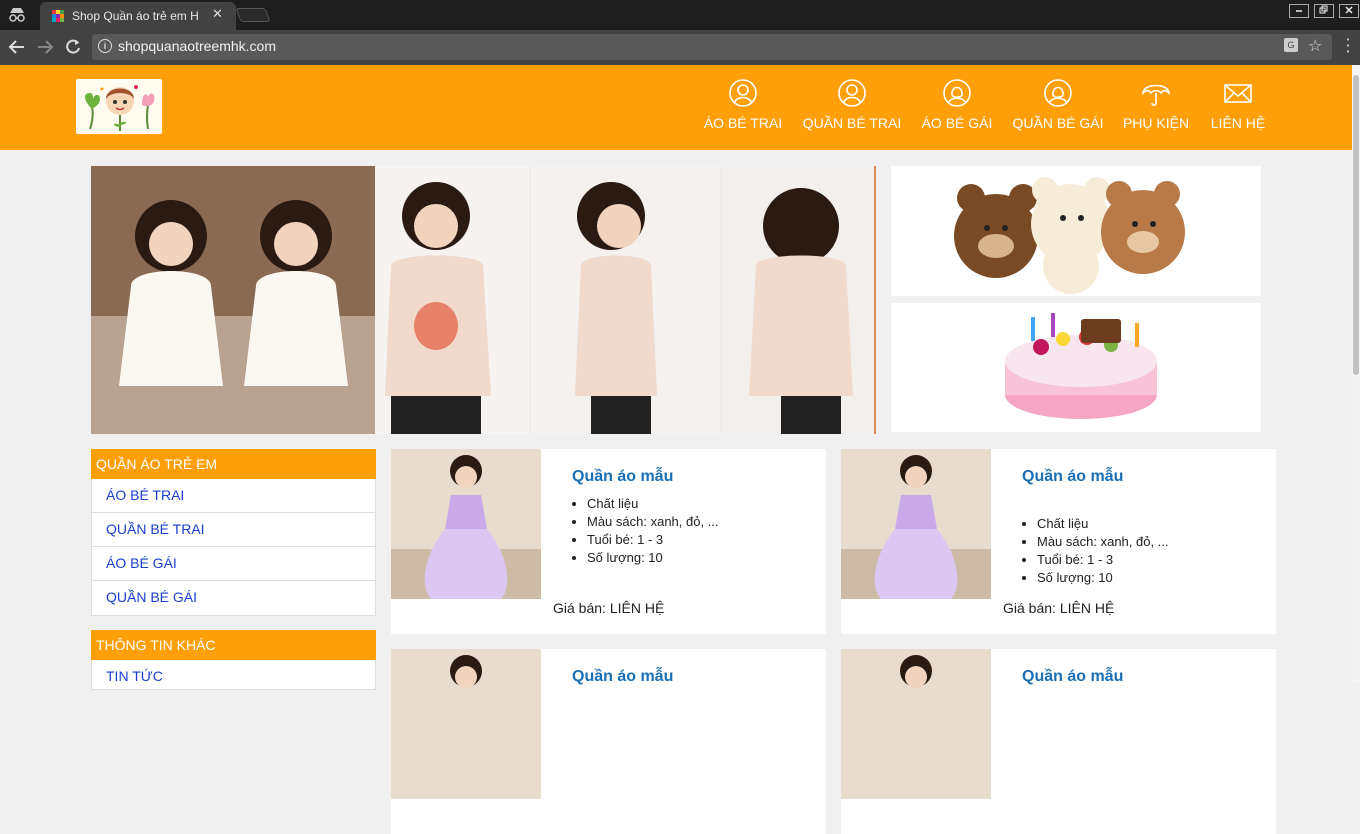  I want to click on browser-toolbar: i shopquanaotreemhk.com G ☆ · · ·, so click(680, 47).